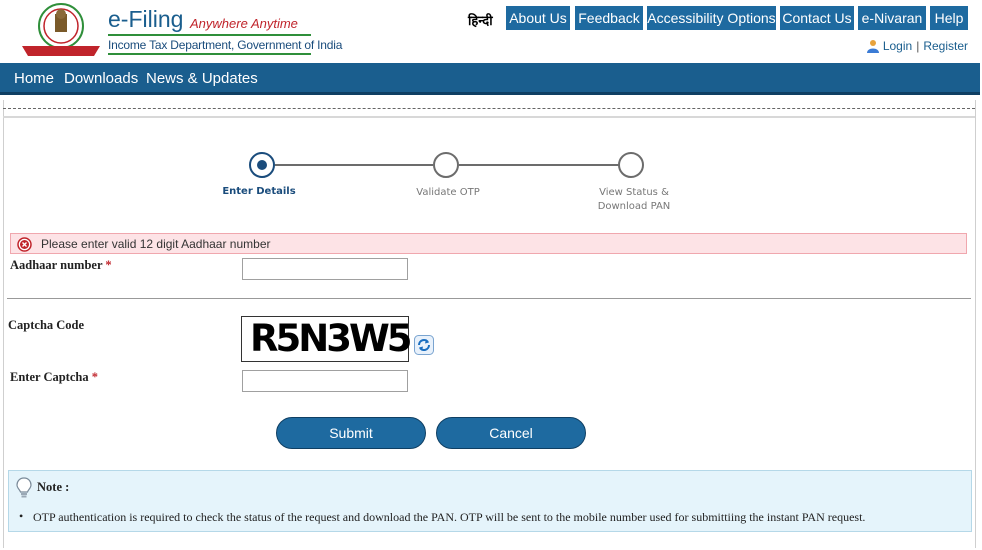  What do you see at coordinates (609, 18) in the screenshot?
I see `topnav-feedback: Feedback` at bounding box center [609, 18].